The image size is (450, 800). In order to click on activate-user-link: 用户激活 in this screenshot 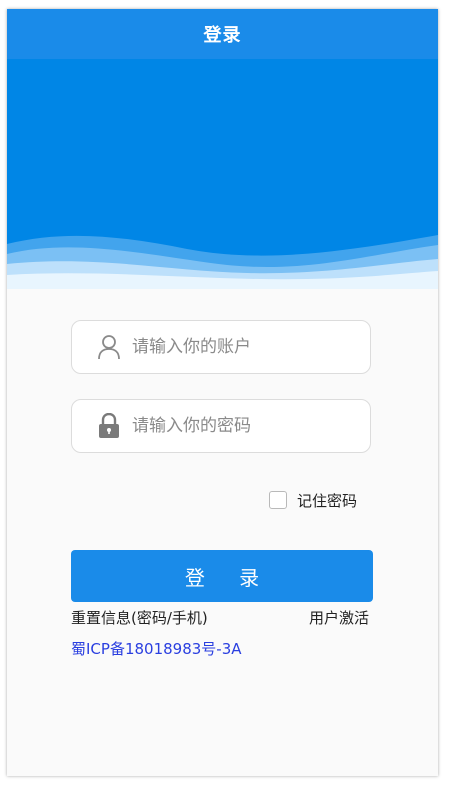, I will do `click(339, 617)`.